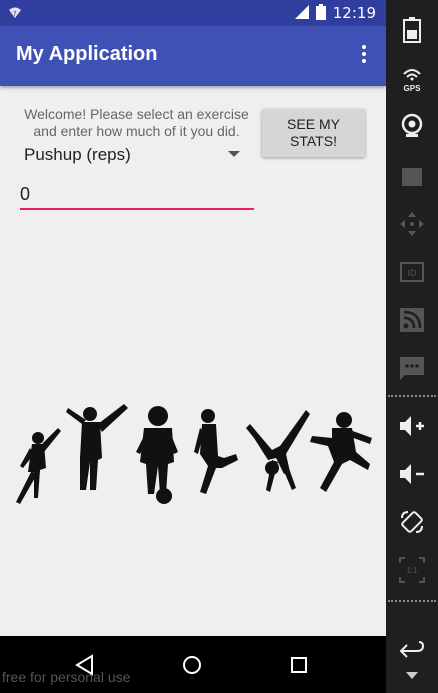  What do you see at coordinates (364, 56) in the screenshot?
I see `overflow-menu-icon` at bounding box center [364, 56].